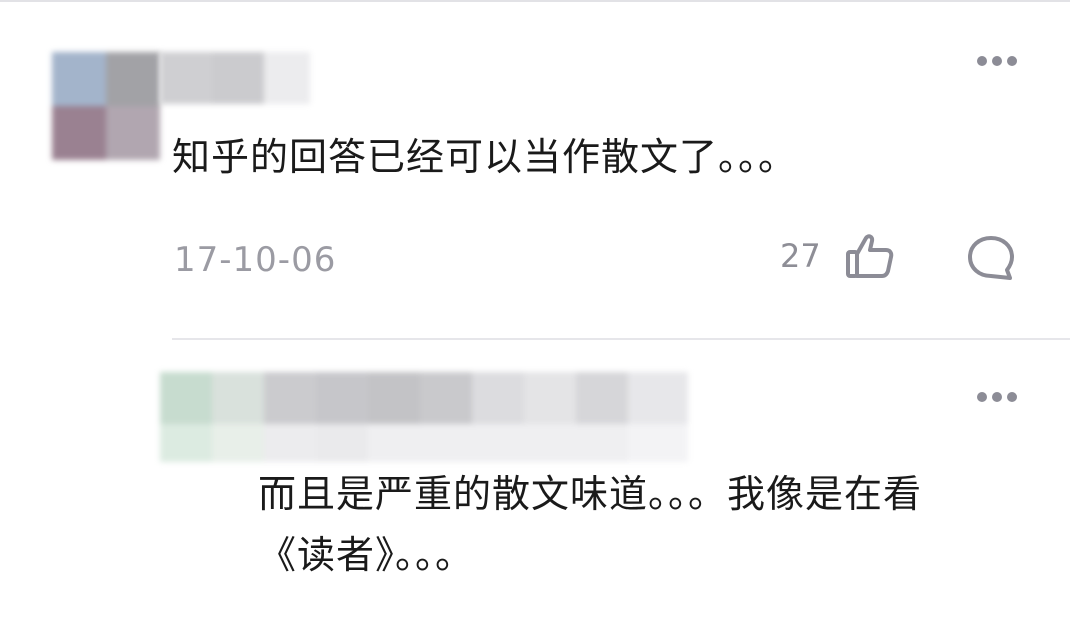 Image resolution: width=1070 pixels, height=617 pixels. Describe the element at coordinates (870, 256) in the screenshot. I see `thumbs-up-icon` at that location.